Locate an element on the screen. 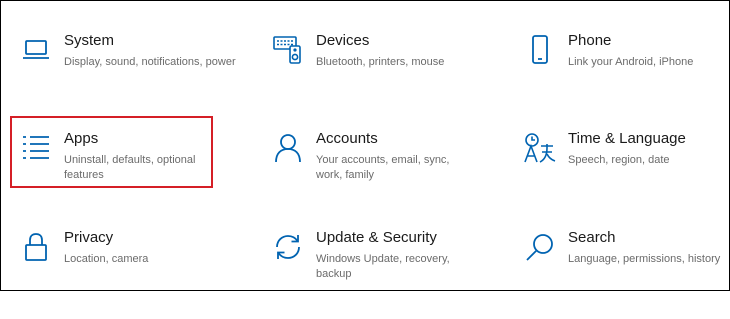 The width and height of the screenshot is (730, 319). tile-description: Bluetooth, printers, mouse is located at coordinates (380, 62).